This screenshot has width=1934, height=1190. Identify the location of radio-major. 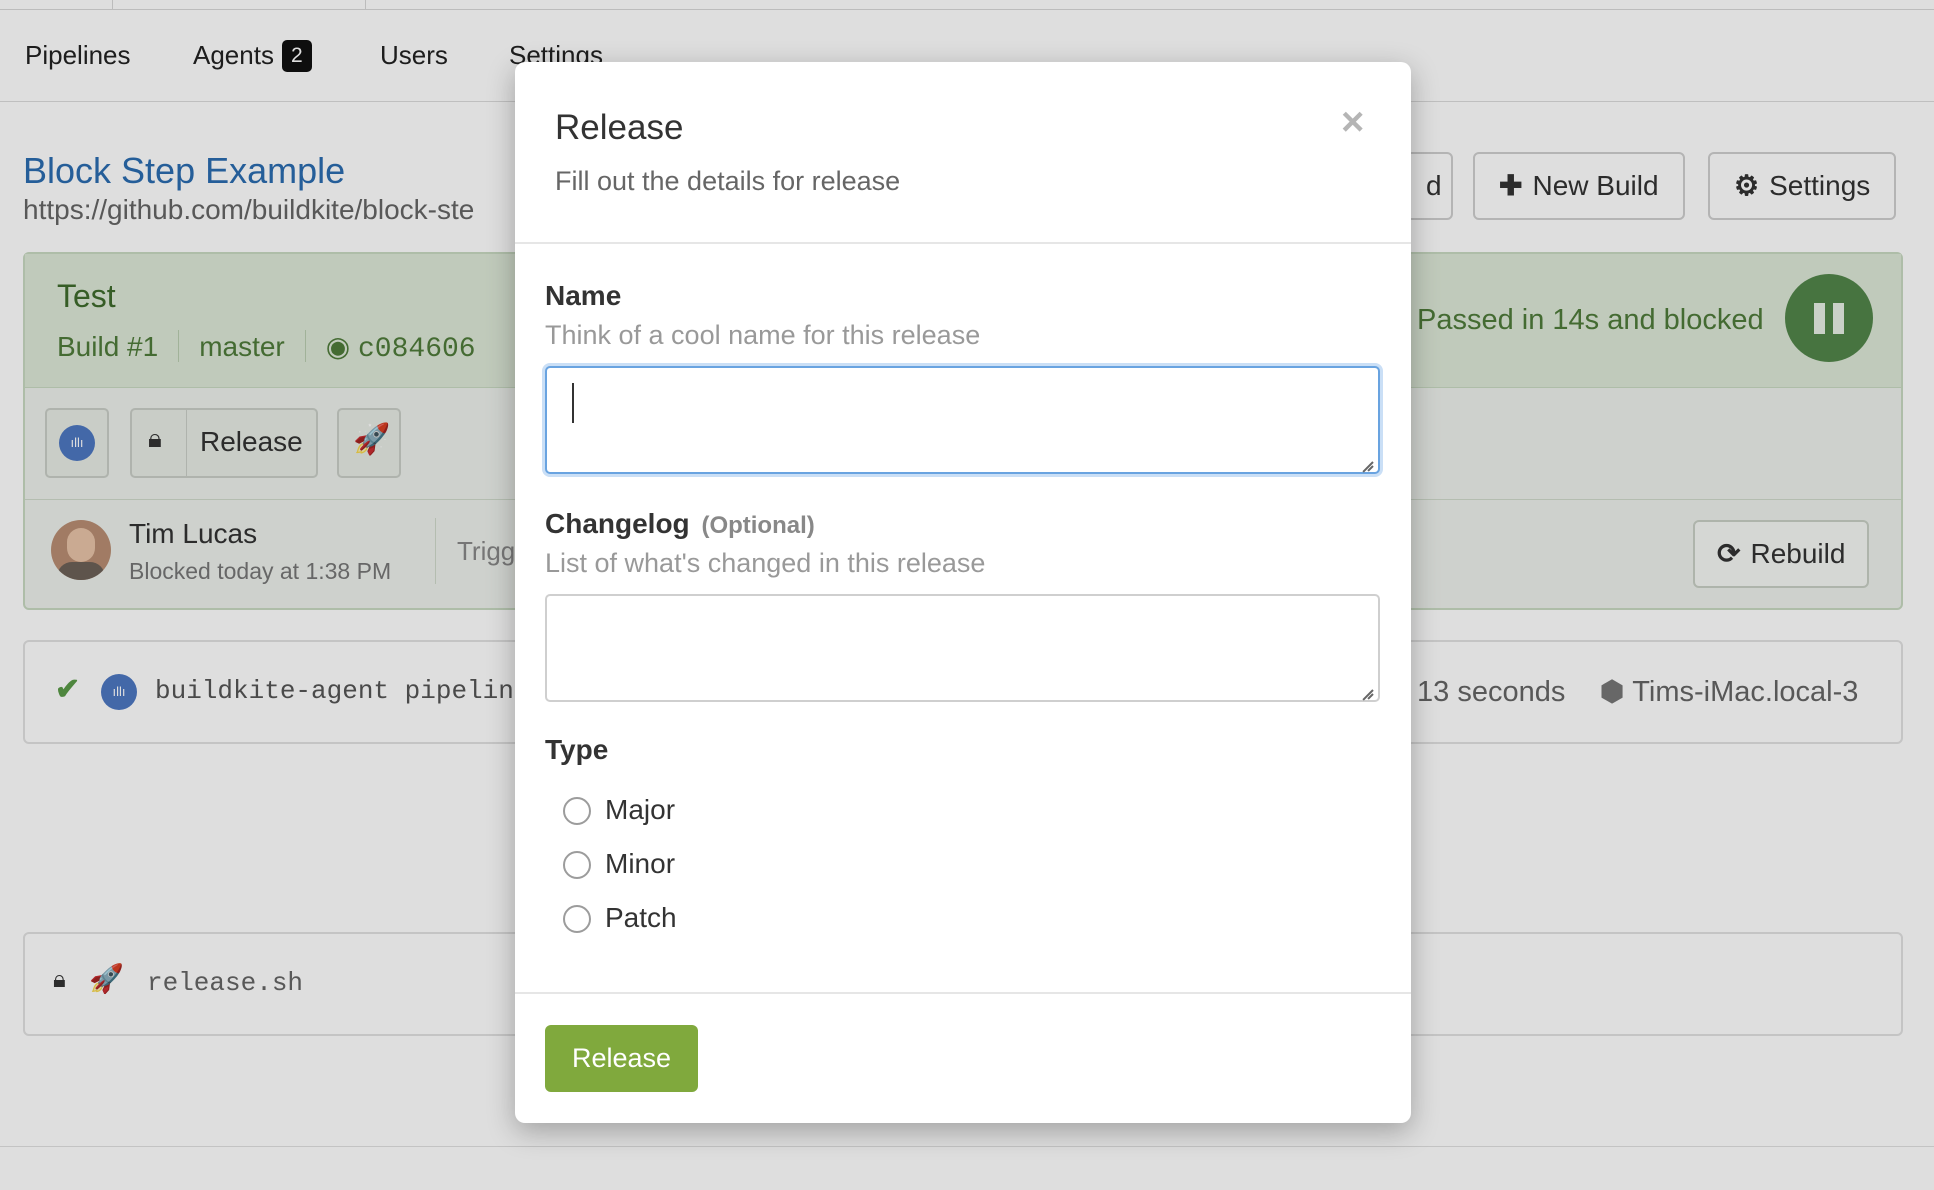
(577, 811).